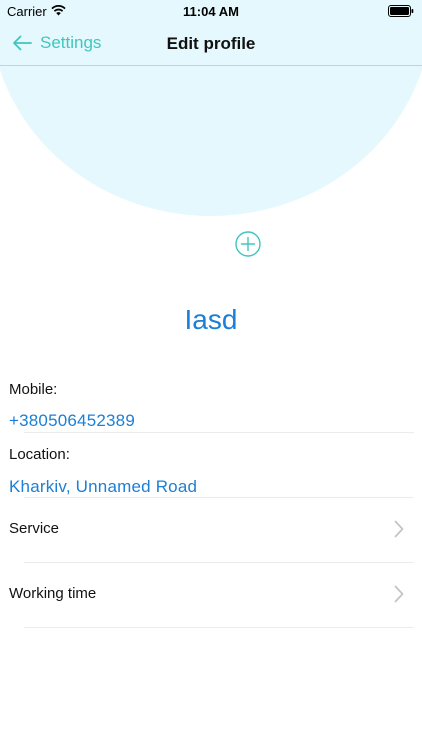 This screenshot has width=422, height=750. Describe the element at coordinates (103, 487) in the screenshot. I see `location-value: Kharkiv, Unnamed Road` at that location.